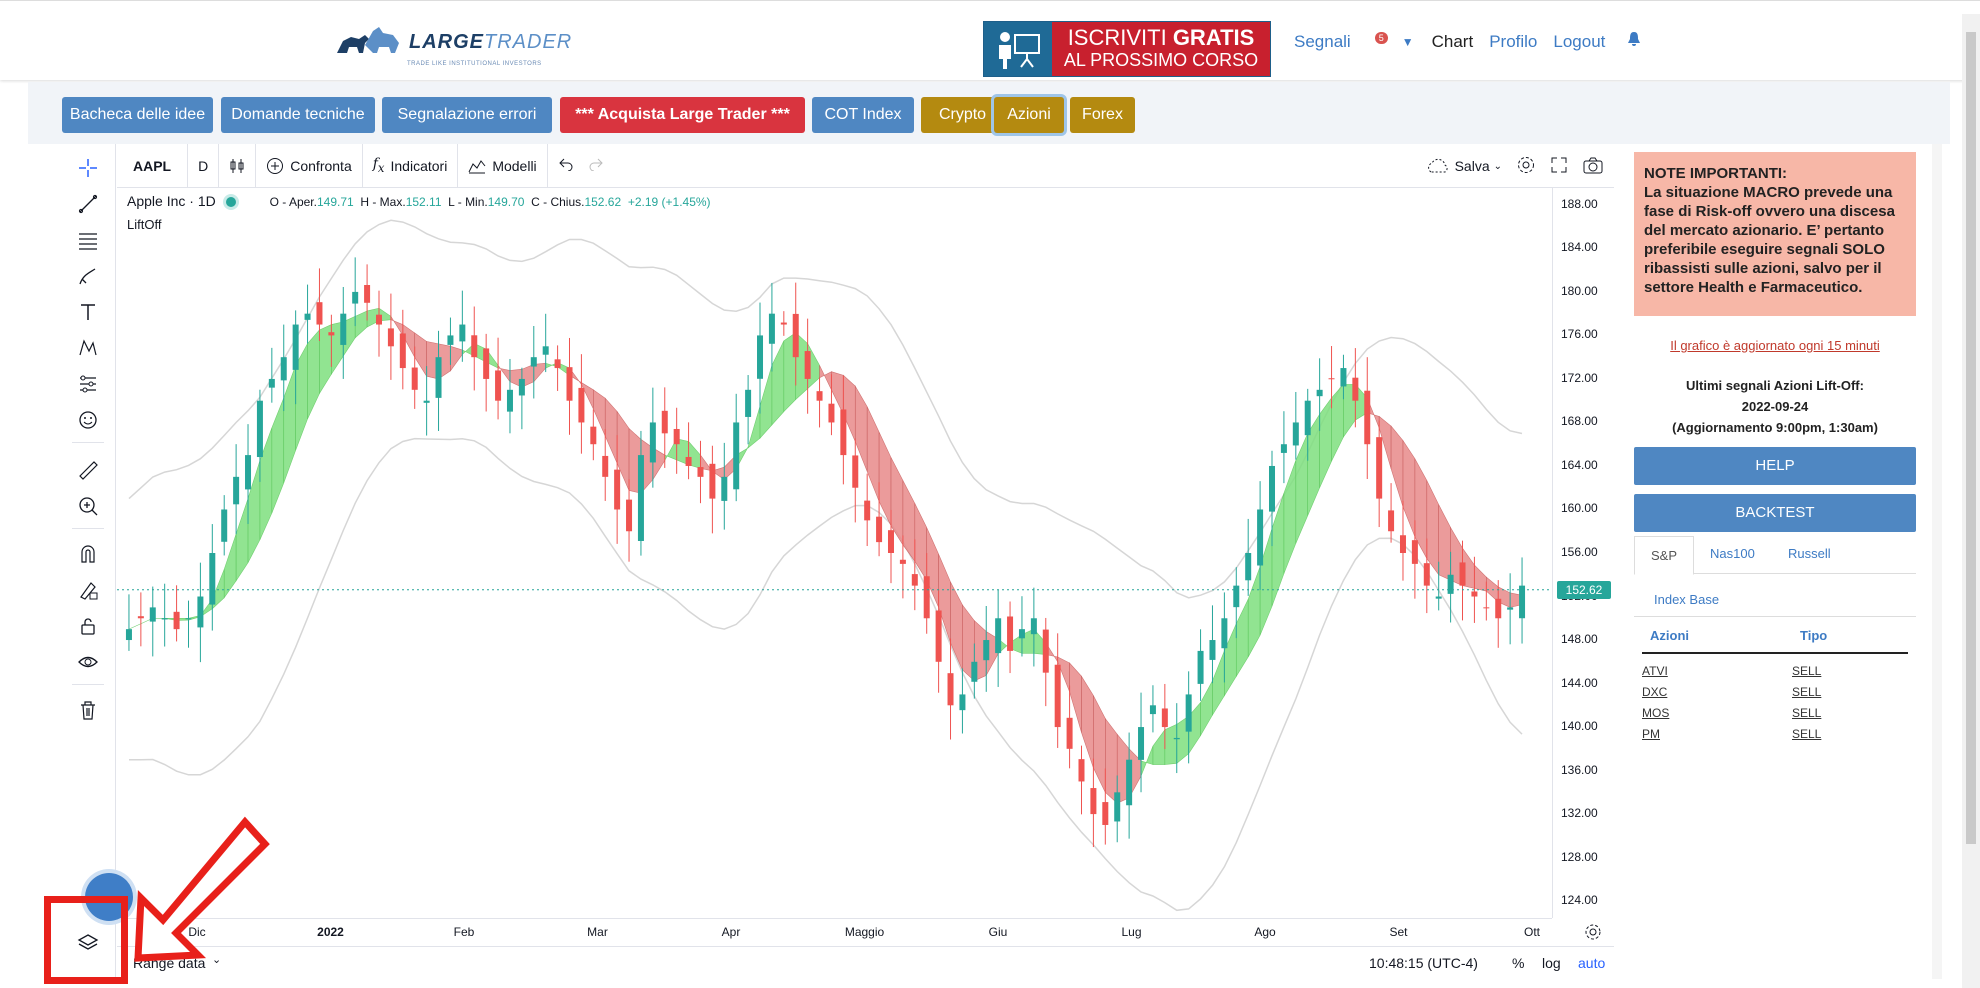 This screenshot has width=1980, height=988. What do you see at coordinates (1655, 713) in the screenshot?
I see `signal-stock: MOS` at bounding box center [1655, 713].